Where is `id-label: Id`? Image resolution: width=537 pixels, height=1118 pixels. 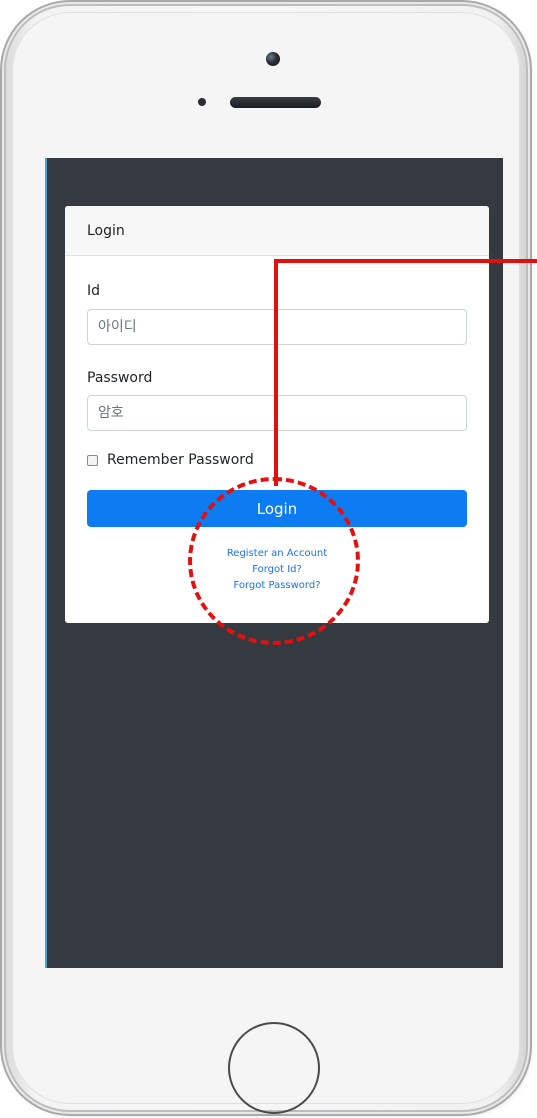 id-label: Id is located at coordinates (94, 291).